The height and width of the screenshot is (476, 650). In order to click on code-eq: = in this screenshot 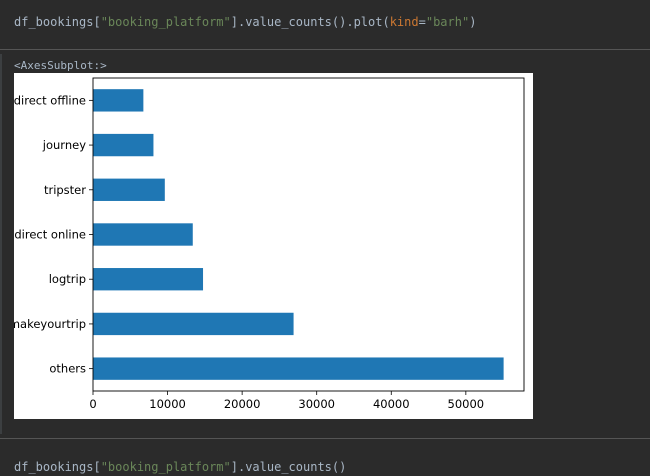, I will do `click(422, 22)`.